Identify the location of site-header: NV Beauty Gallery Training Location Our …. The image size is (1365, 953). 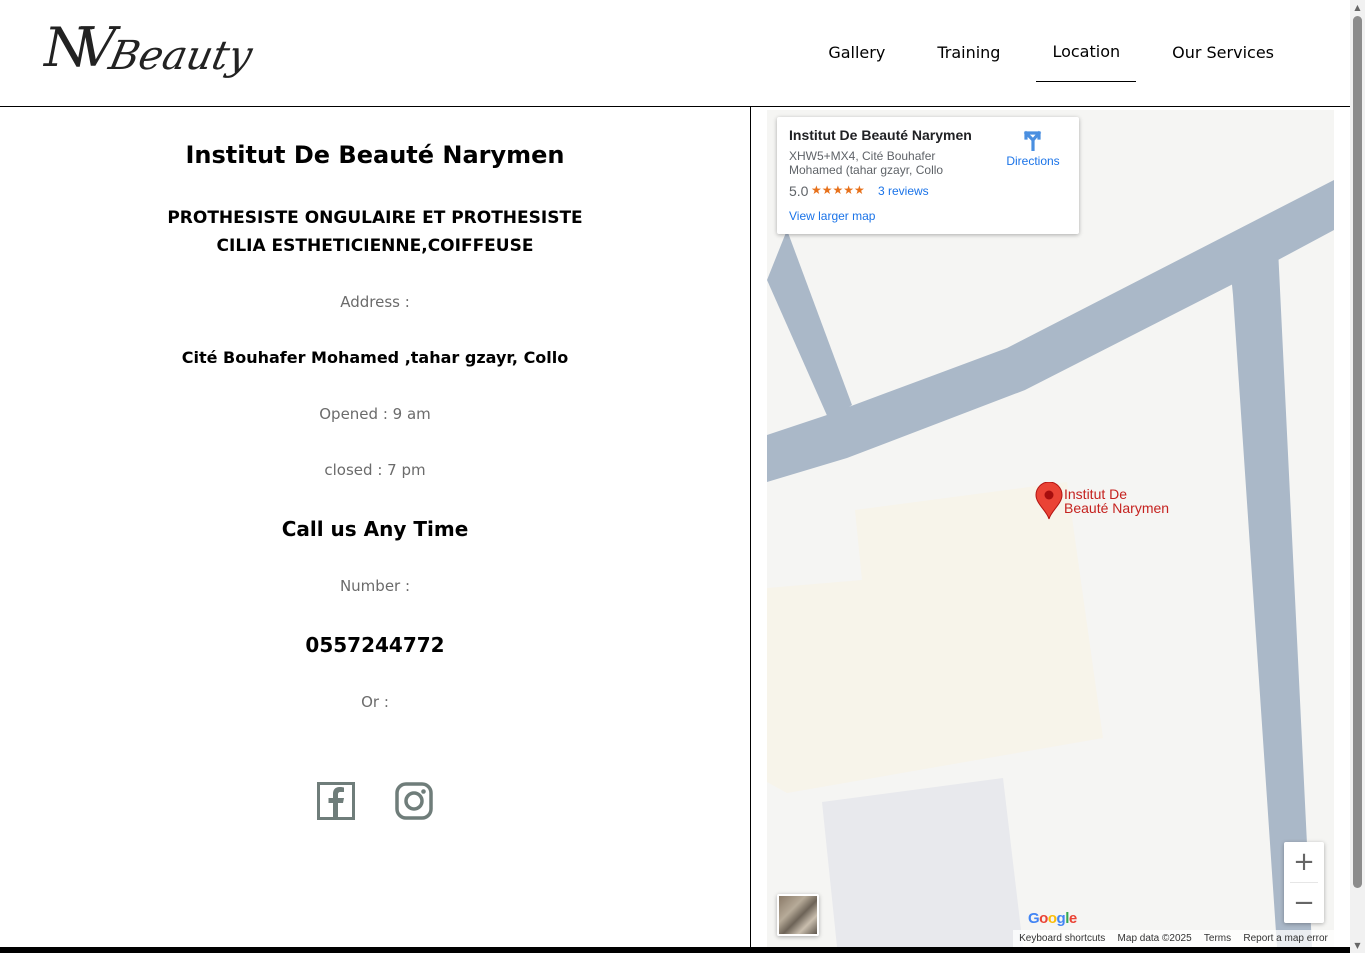
(675, 53).